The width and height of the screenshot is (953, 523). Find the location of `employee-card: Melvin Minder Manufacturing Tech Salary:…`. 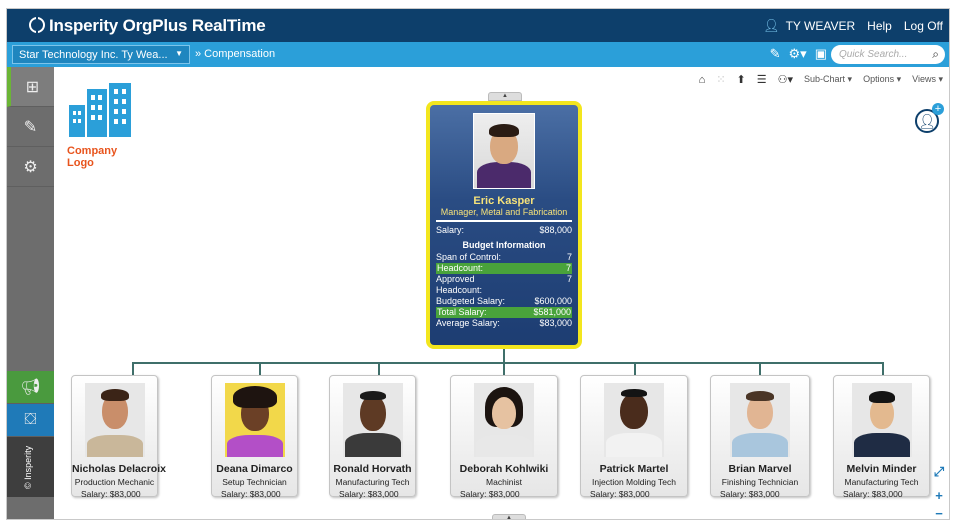

employee-card: Melvin Minder Manufacturing Tech Salary:… is located at coordinates (881, 437).